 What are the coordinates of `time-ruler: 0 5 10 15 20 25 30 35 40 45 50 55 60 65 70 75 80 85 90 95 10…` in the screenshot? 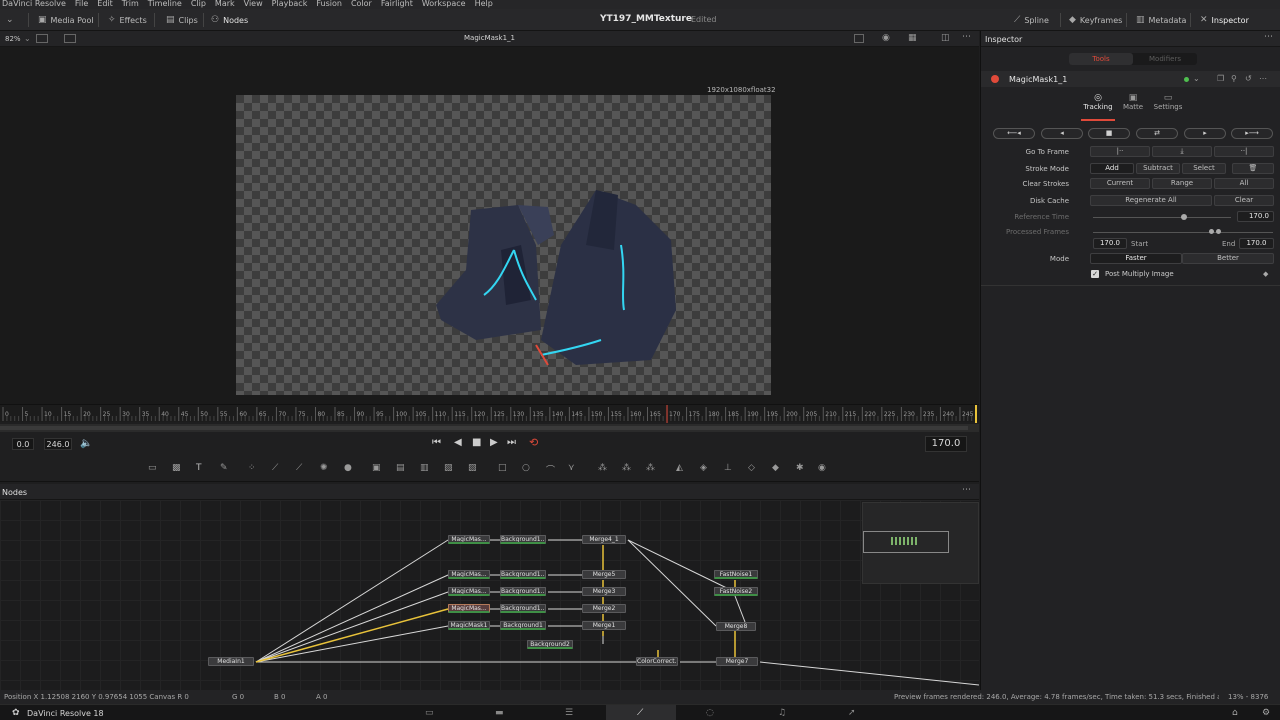 It's located at (489, 413).